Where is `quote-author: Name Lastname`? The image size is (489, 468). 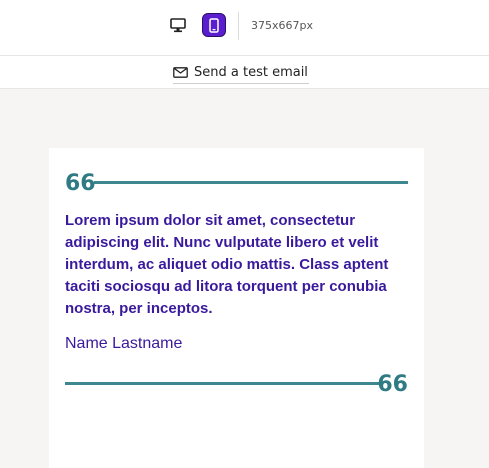 quote-author: Name Lastname is located at coordinates (124, 343).